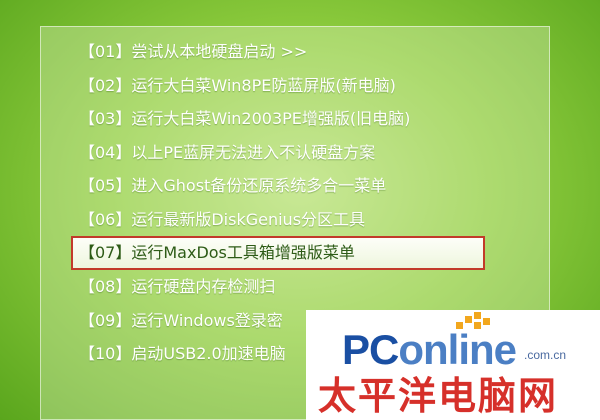 The image size is (600, 420). Describe the element at coordinates (303, 86) in the screenshot. I see `menu-item-02: 【02】运行大白菜Win8PE防蓝屏版(新电脑)` at that location.